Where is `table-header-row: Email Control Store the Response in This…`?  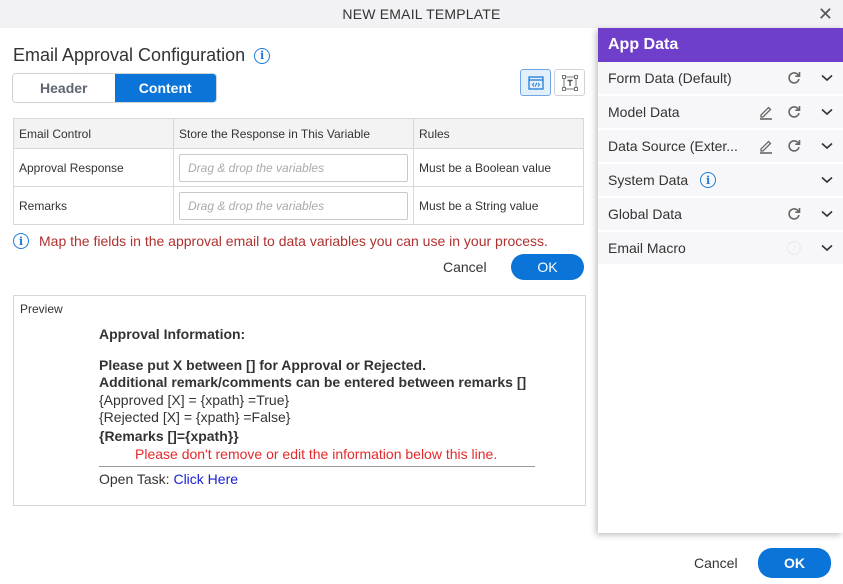 table-header-row: Email Control Store the Response in This… is located at coordinates (298, 133).